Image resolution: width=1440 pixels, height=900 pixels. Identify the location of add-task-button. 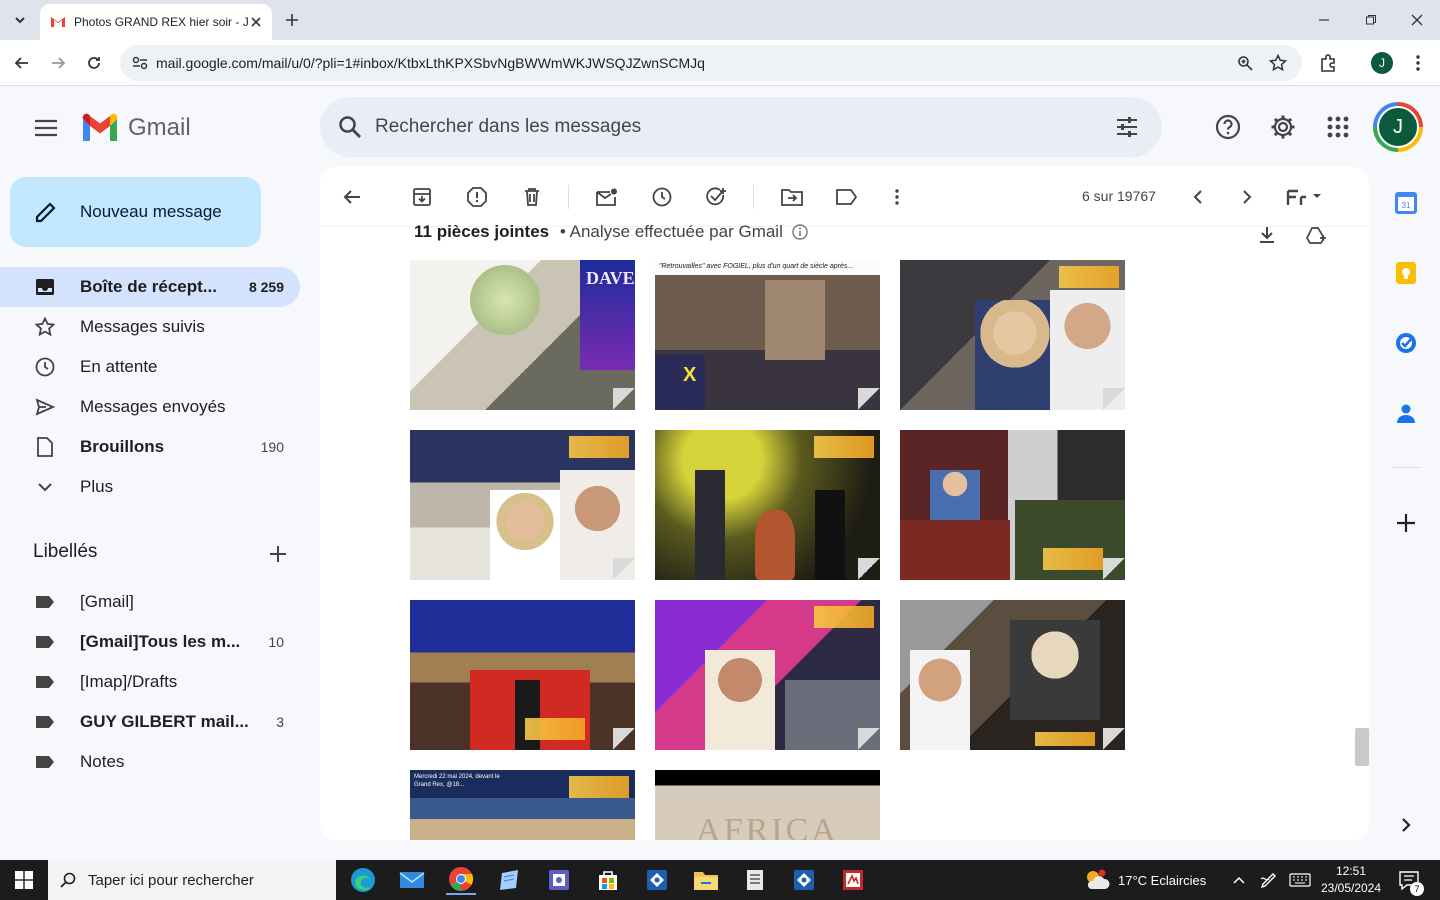
(717, 197).